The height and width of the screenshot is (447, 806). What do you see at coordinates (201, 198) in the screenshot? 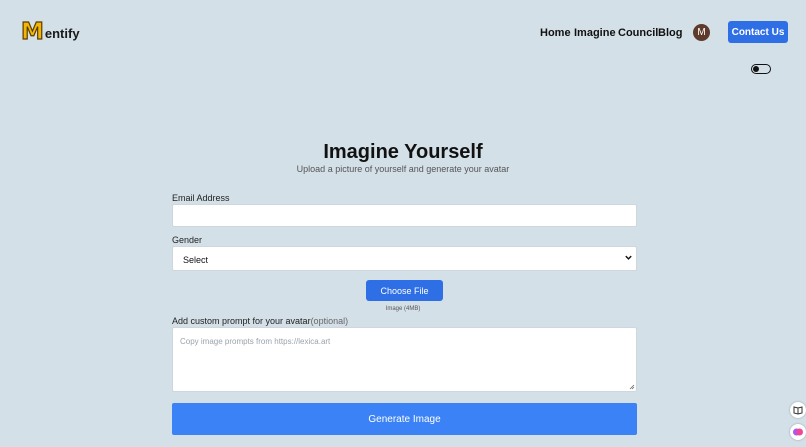
I see `email-label: Email Address` at bounding box center [201, 198].